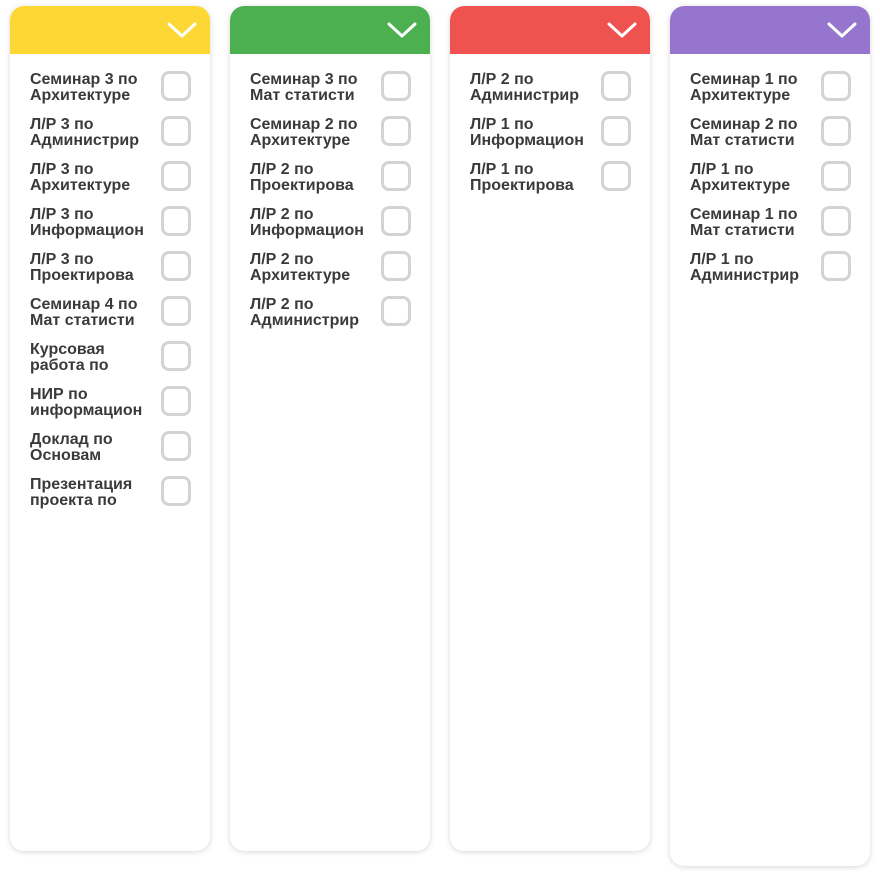 The image size is (880, 881). I want to click on task-label: Семинар 1 по Архитектуре, so click(744, 88).